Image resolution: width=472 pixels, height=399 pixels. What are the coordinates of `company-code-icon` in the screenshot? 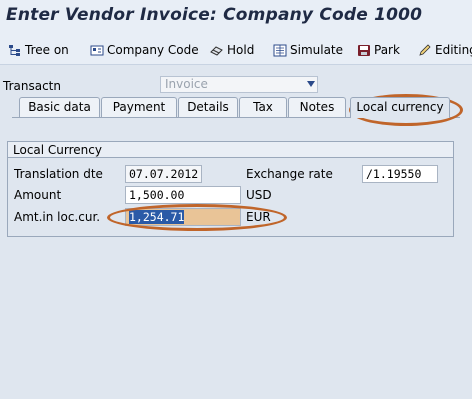 It's located at (97, 50).